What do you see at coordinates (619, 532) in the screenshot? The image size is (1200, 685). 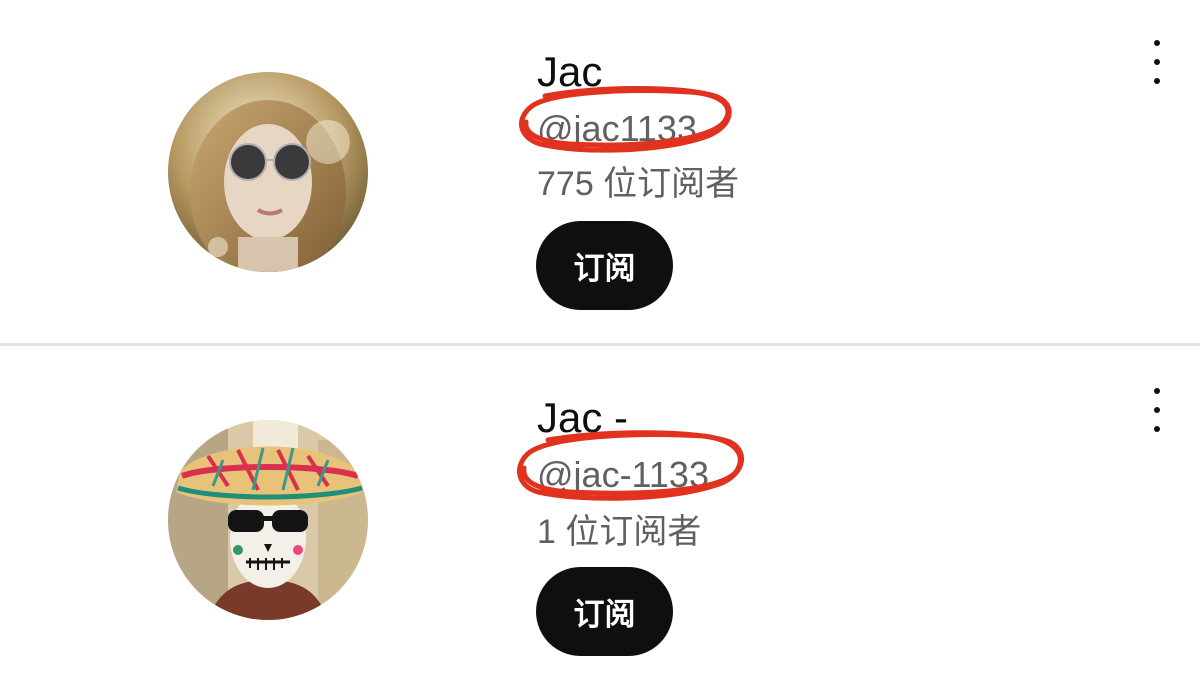 I see `subscriber-count: 1 位订阅者` at bounding box center [619, 532].